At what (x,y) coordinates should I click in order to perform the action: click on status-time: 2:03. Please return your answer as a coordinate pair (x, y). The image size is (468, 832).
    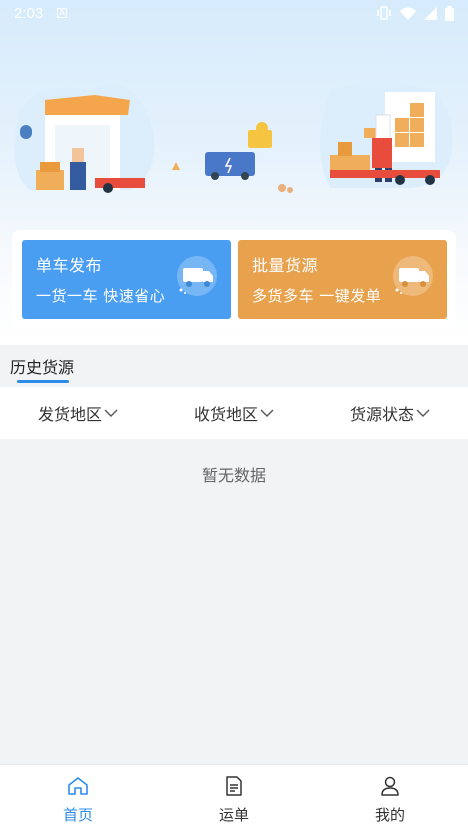
    Looking at the image, I should click on (29, 13).